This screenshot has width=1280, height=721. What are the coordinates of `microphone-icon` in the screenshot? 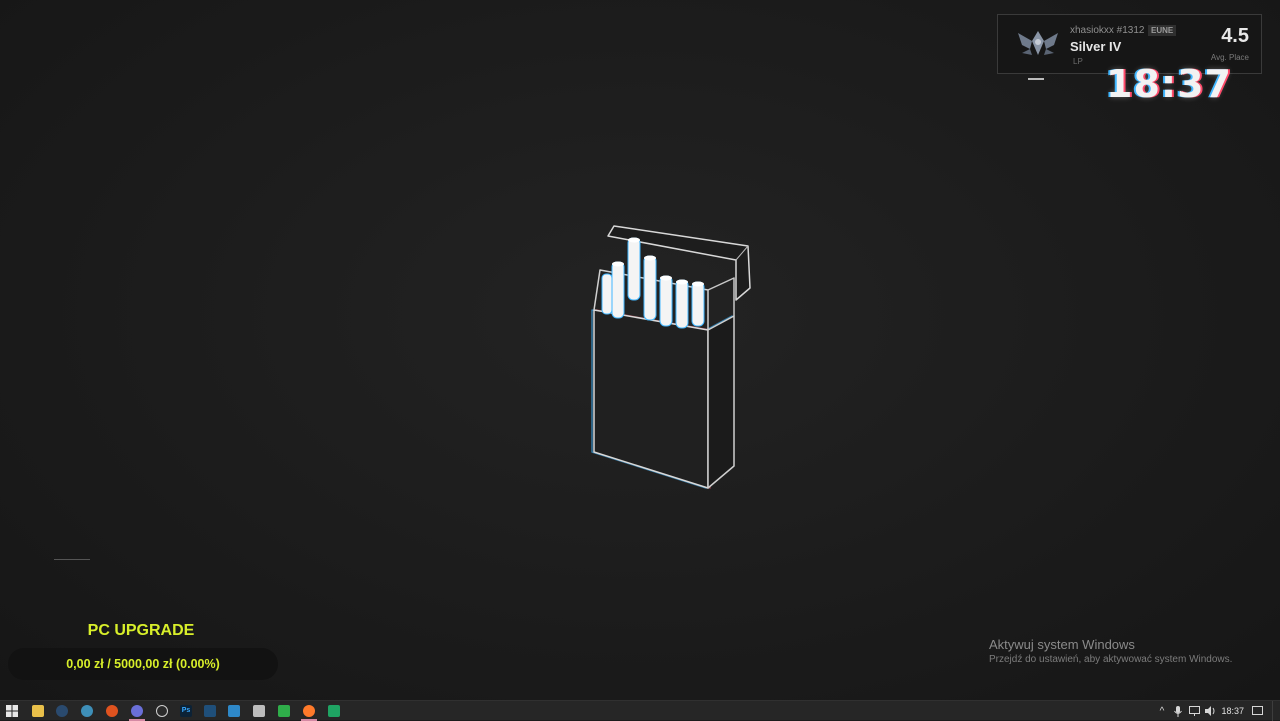 It's located at (1178, 711).